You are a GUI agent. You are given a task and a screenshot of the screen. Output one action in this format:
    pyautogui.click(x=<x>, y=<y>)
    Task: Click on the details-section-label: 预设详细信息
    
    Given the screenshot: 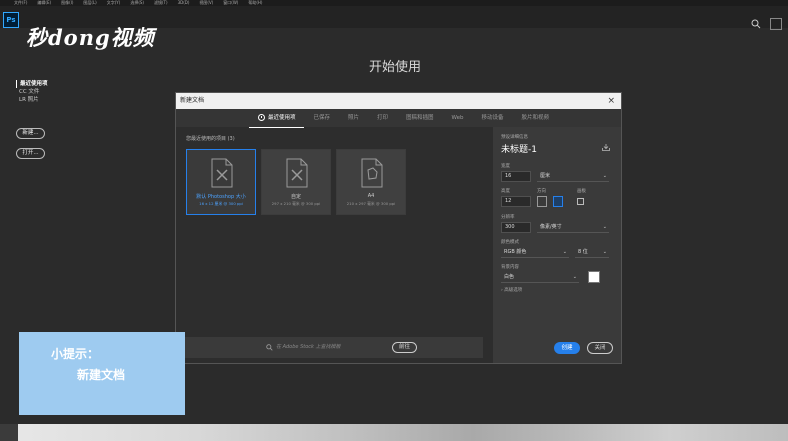 What is the action you would take?
    pyautogui.click(x=514, y=137)
    